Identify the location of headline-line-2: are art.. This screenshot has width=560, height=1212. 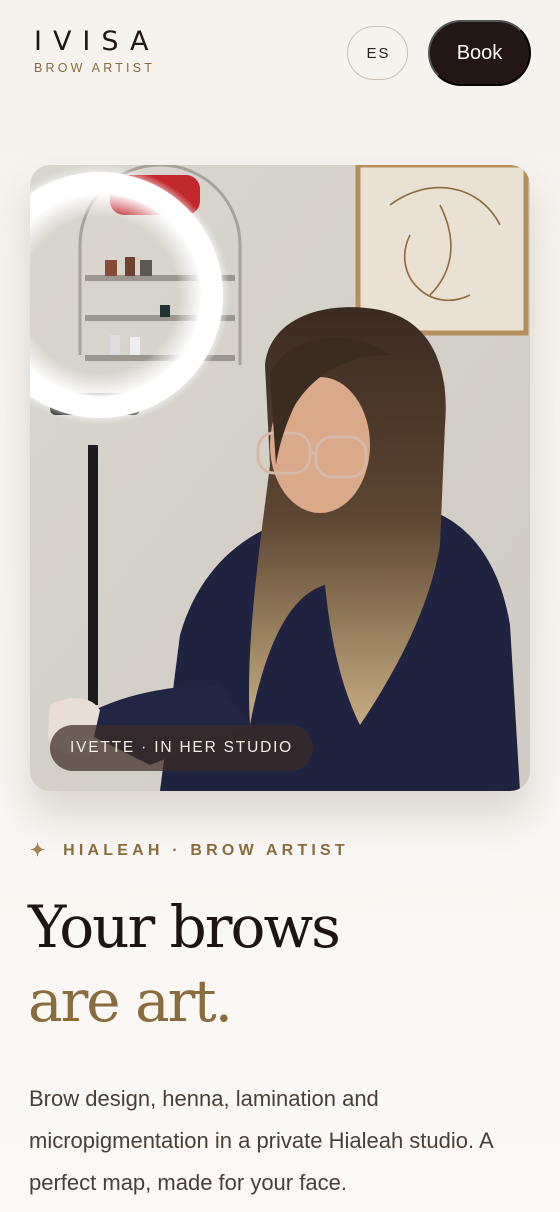
(130, 1001).